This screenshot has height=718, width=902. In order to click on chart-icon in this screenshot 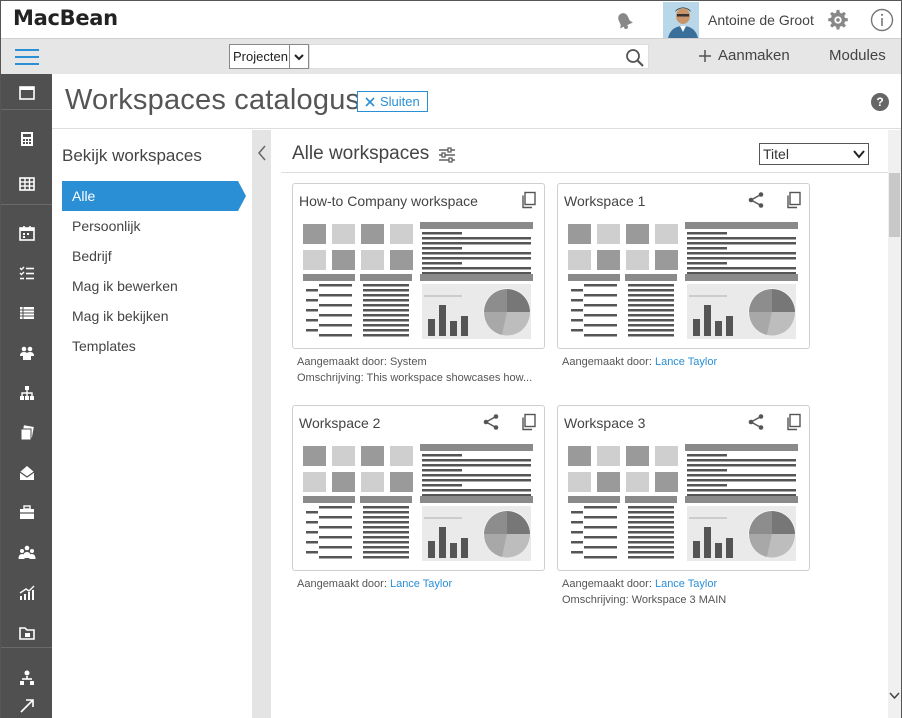, I will do `click(26, 592)`.